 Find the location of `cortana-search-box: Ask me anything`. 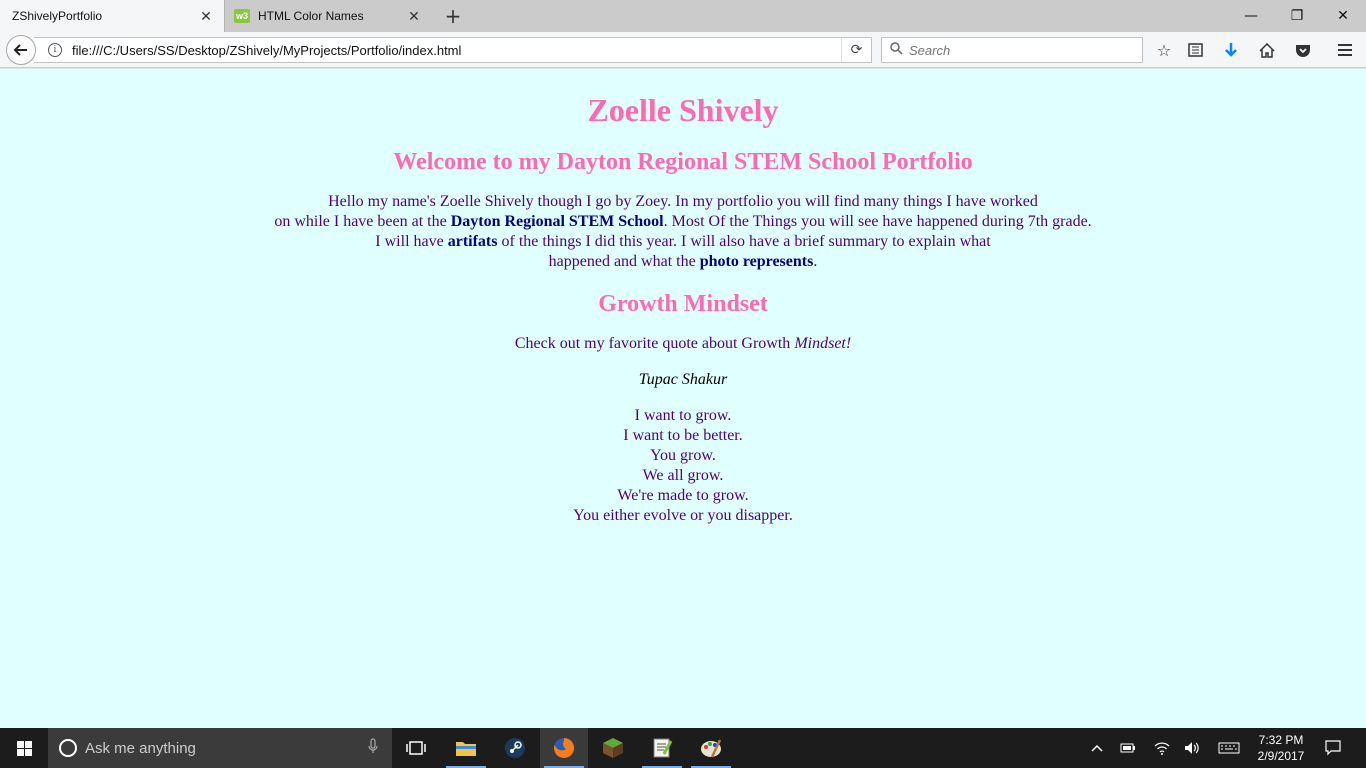

cortana-search-box: Ask me anything is located at coordinates (220, 748).